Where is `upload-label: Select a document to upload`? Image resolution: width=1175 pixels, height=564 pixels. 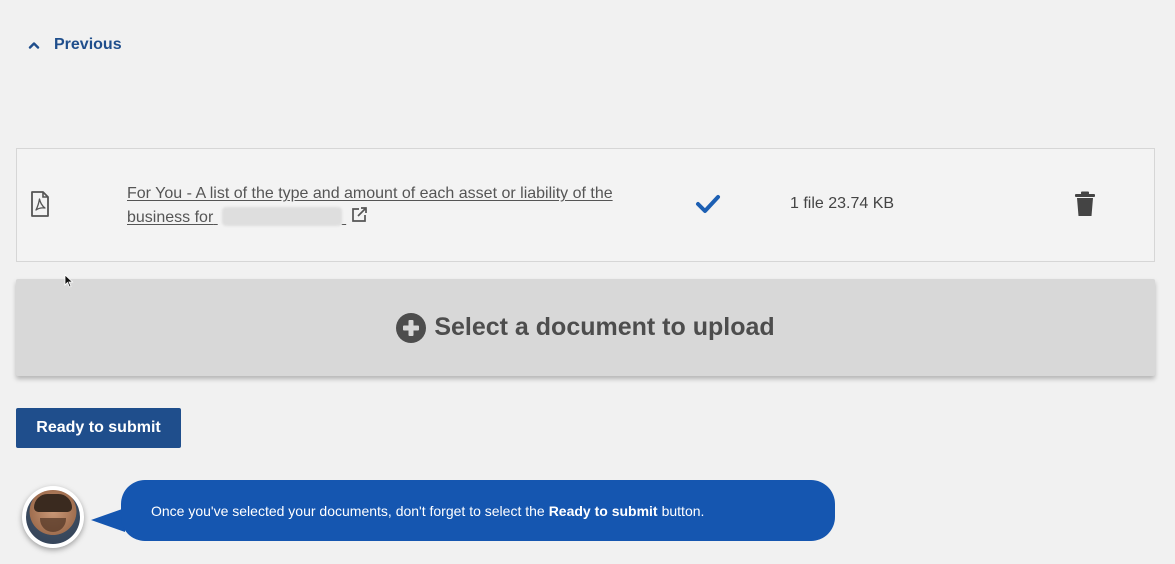 upload-label: Select a document to upload is located at coordinates (604, 327).